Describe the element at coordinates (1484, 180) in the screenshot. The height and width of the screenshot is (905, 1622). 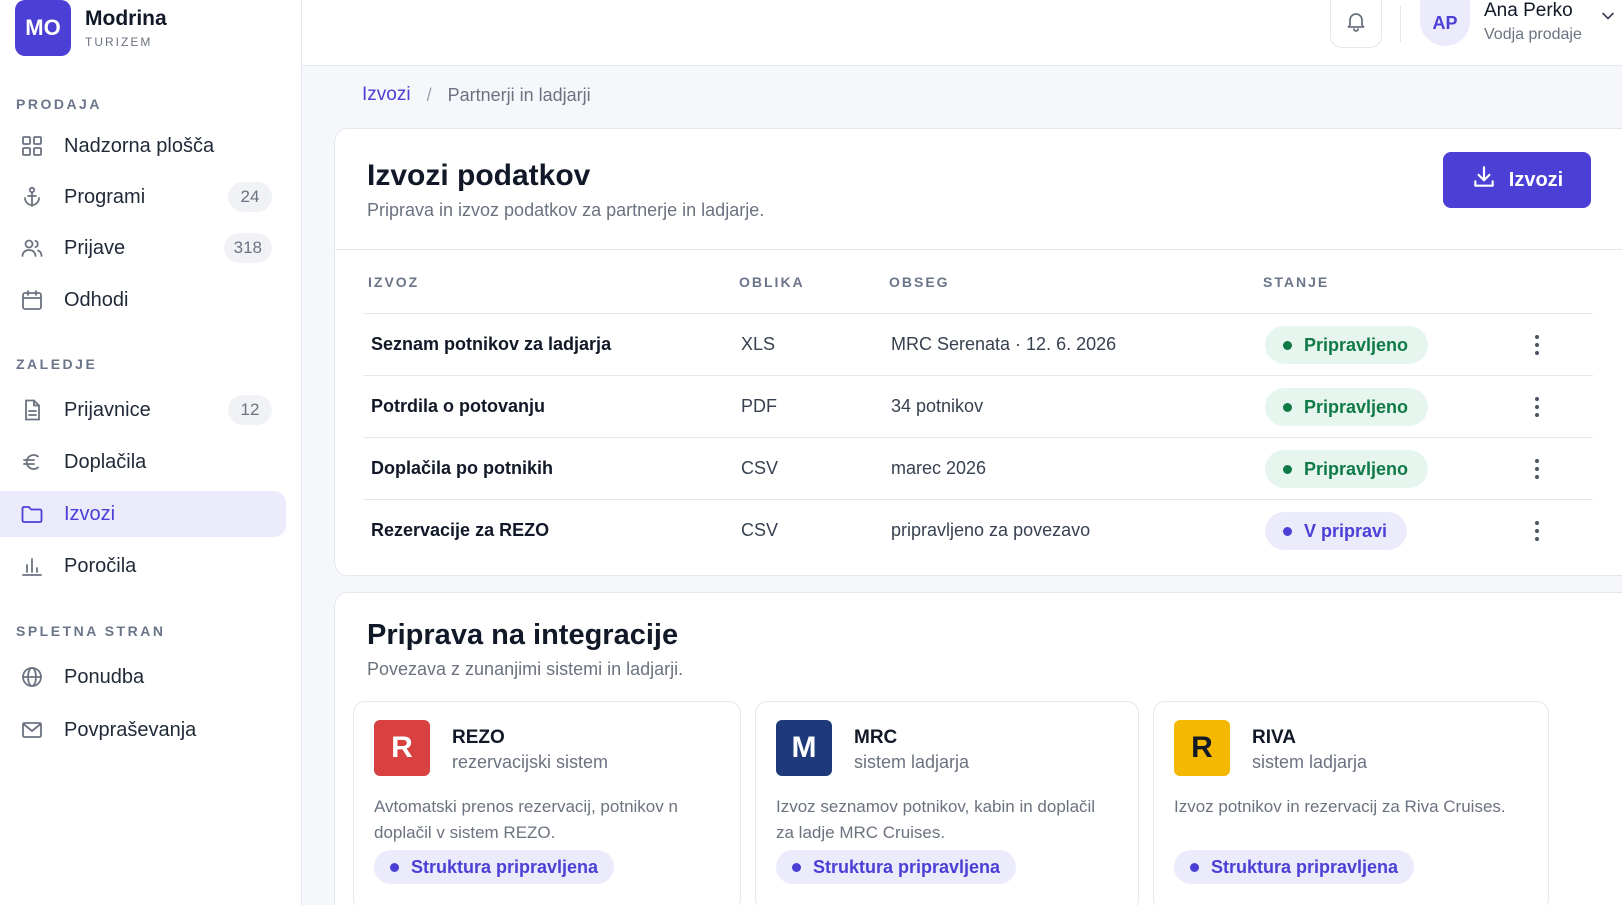
I see `download-icon` at that location.